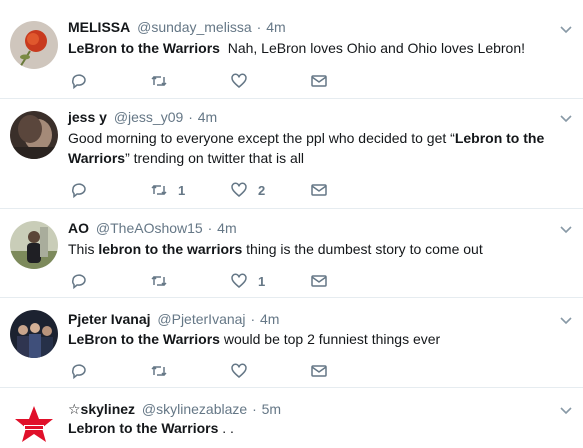 This screenshot has height=448, width=583. What do you see at coordinates (218, 281) in the screenshot?
I see `tweet-actions: 1` at bounding box center [218, 281].